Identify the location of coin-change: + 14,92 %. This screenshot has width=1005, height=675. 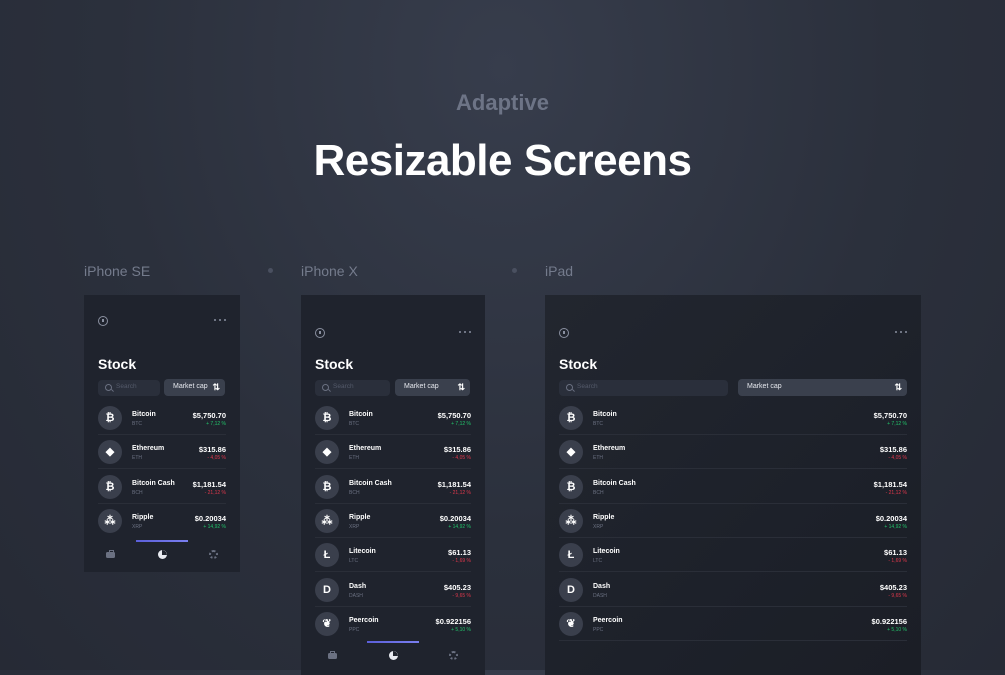
(459, 526).